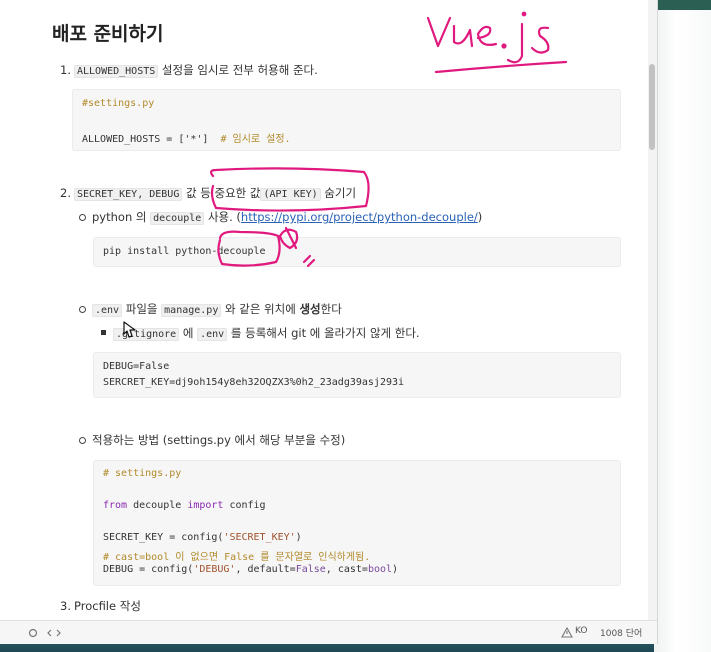 The height and width of the screenshot is (652, 711). I want to click on circle-icon, so click(33, 633).